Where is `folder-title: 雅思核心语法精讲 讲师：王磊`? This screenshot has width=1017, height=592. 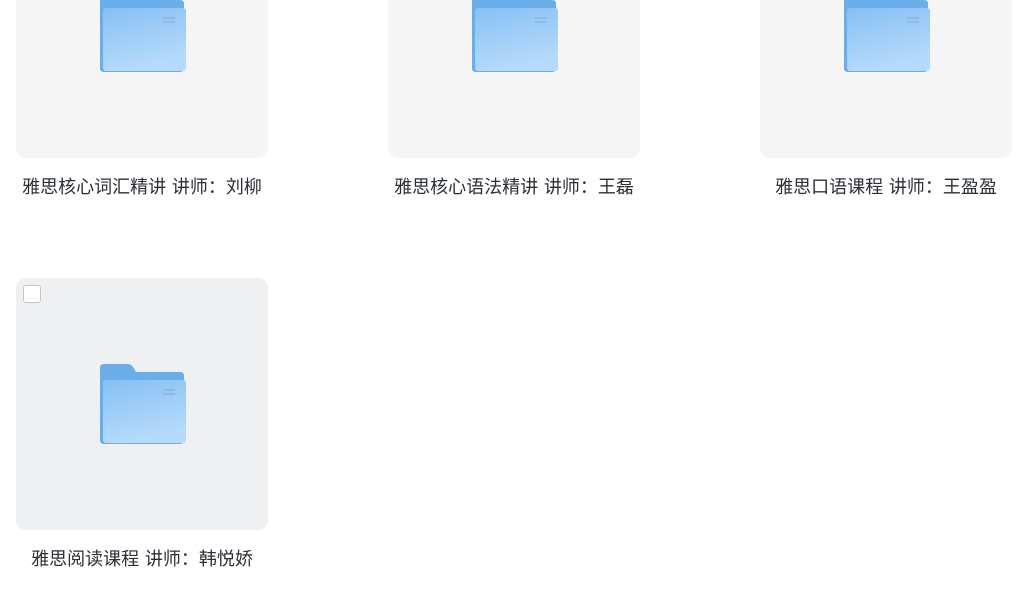 folder-title: 雅思核心语法精讲 讲师：王磊 is located at coordinates (514, 188).